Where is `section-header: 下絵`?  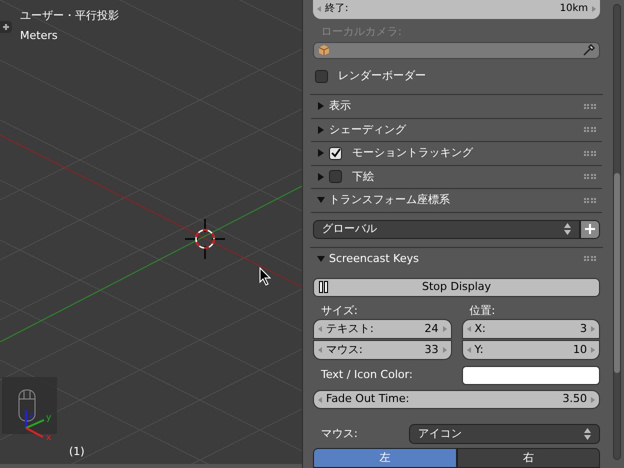
section-header: 下絵 is located at coordinates (456, 178).